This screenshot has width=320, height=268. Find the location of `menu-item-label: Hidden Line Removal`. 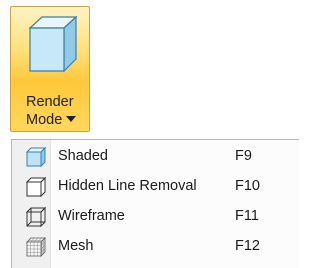

menu-item-label: Hidden Line Removal is located at coordinates (127, 186).